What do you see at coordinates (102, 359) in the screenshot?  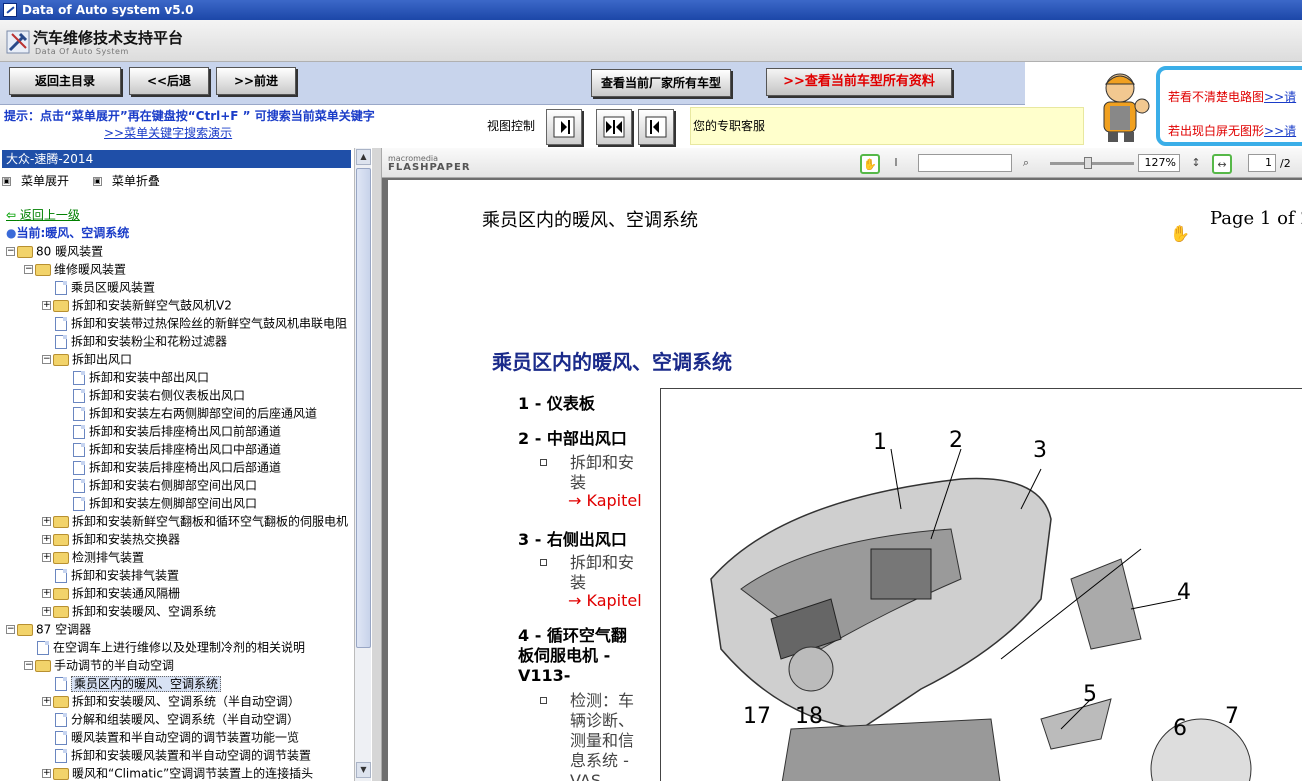 I see `tree-item-label: 拆卸出风口` at bounding box center [102, 359].